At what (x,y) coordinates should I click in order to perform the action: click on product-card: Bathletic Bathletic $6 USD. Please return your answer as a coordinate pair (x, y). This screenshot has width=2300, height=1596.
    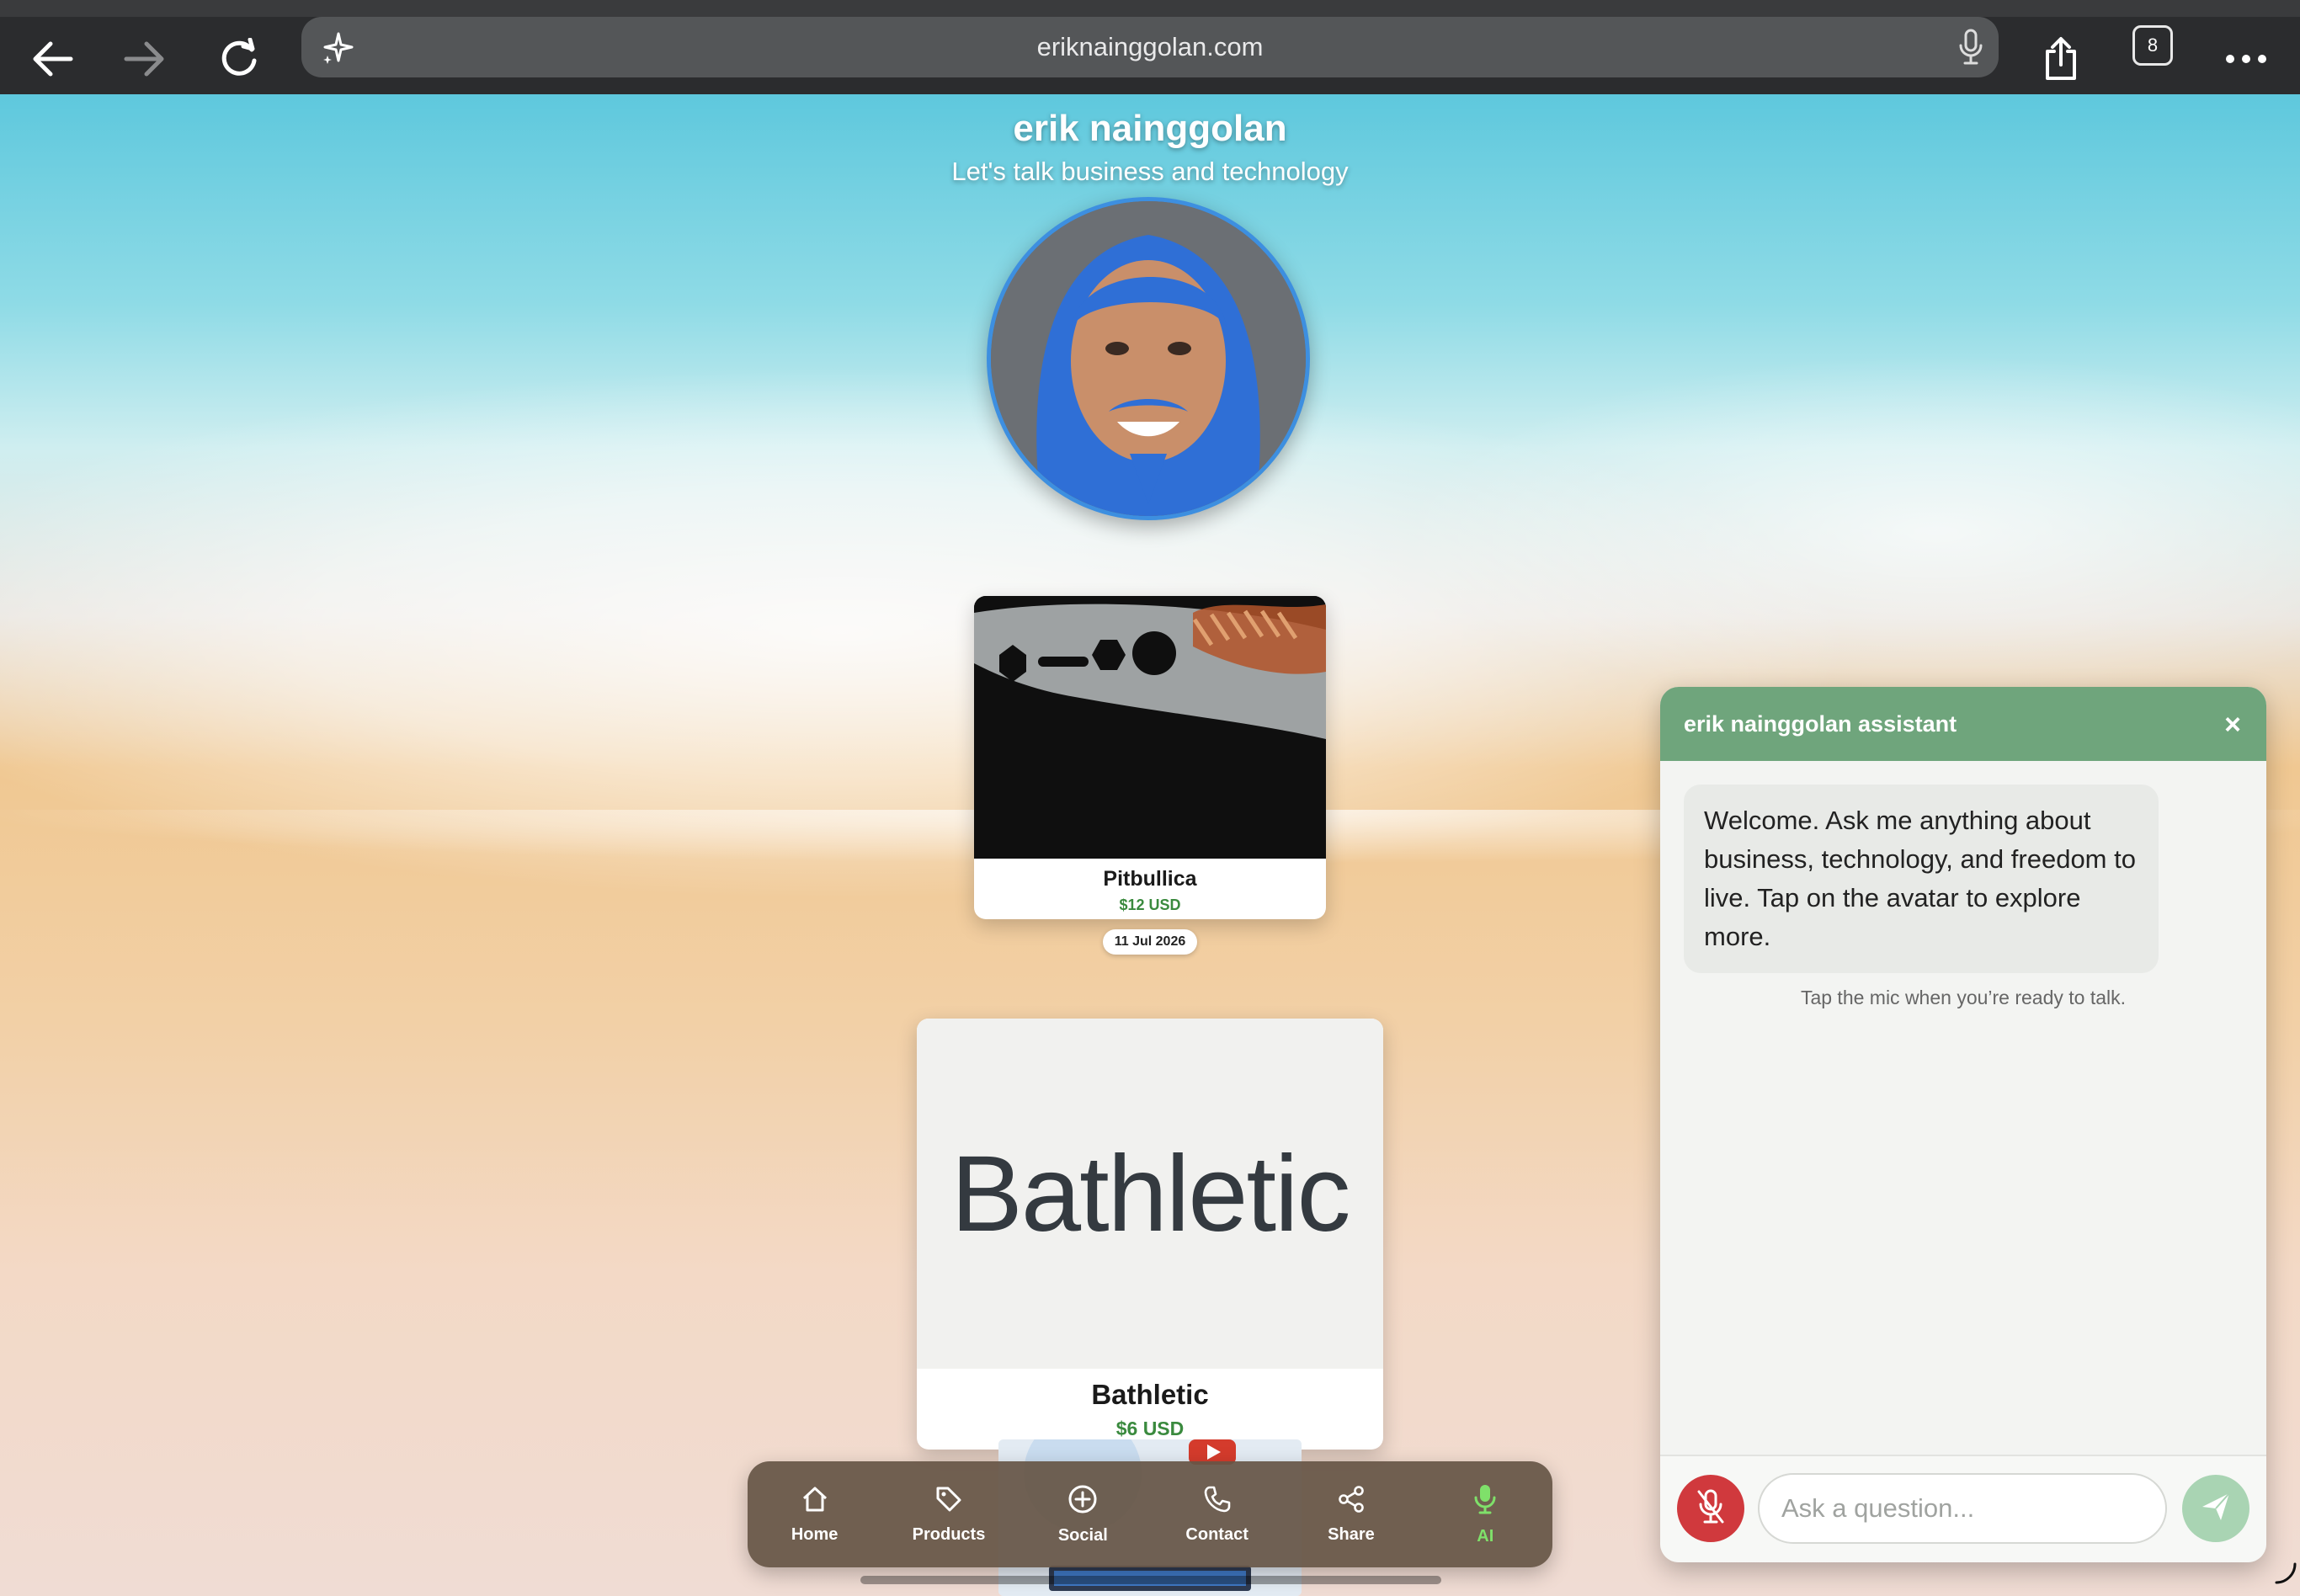
    Looking at the image, I should click on (1150, 1234).